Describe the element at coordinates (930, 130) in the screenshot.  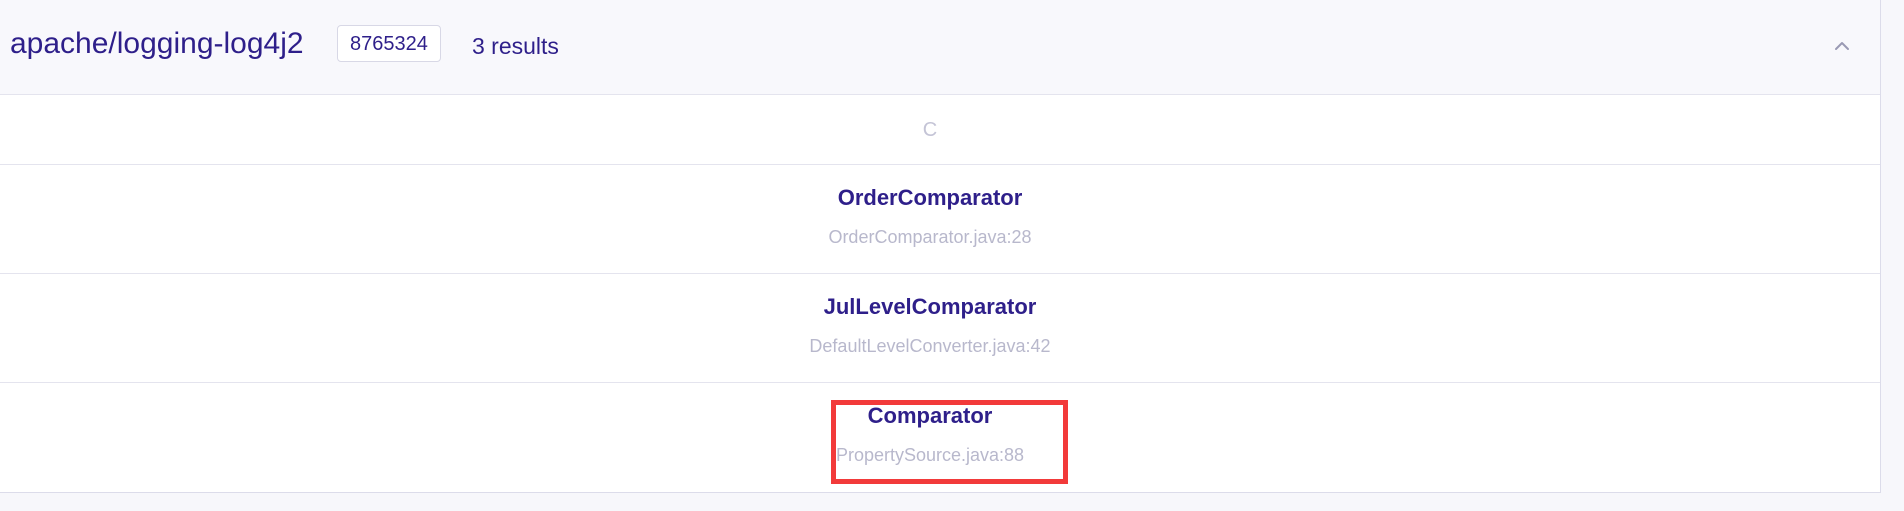
I see `section-letter: C` at that location.